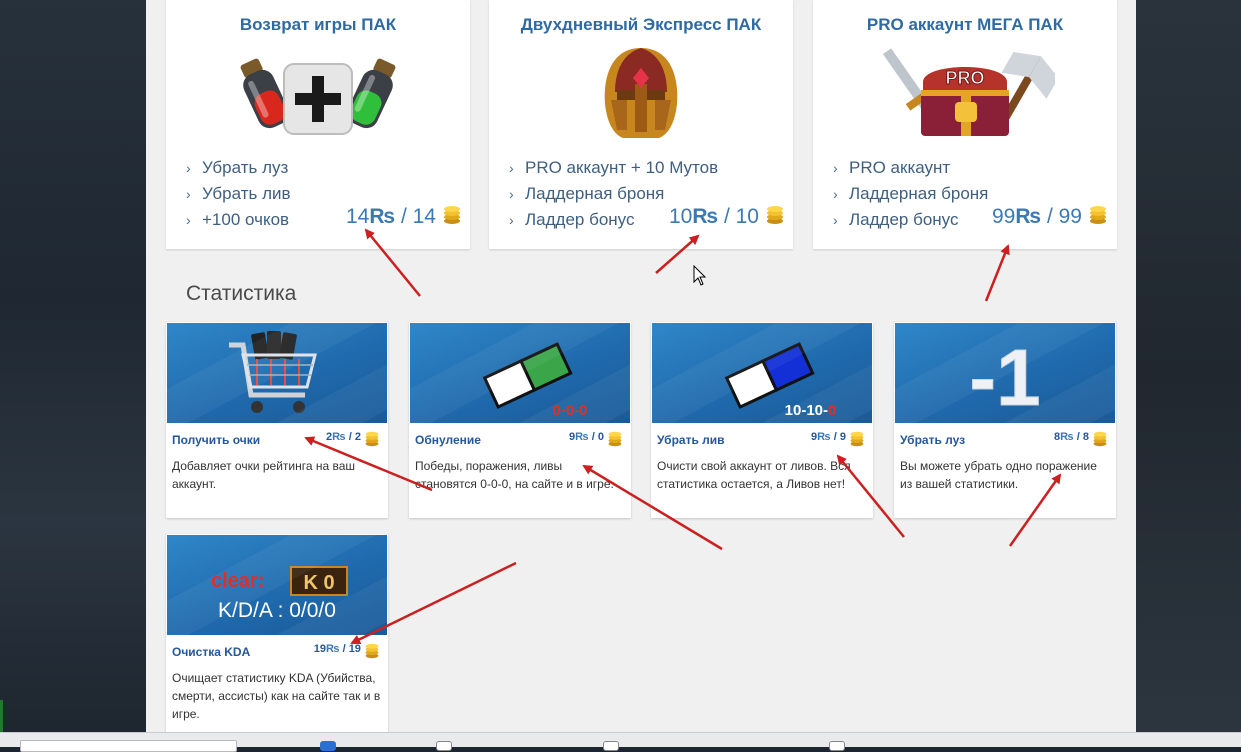 This screenshot has height=752, width=1241. Describe the element at coordinates (404, 217) in the screenshot. I see `pack-price: 14₨ / 14` at that location.